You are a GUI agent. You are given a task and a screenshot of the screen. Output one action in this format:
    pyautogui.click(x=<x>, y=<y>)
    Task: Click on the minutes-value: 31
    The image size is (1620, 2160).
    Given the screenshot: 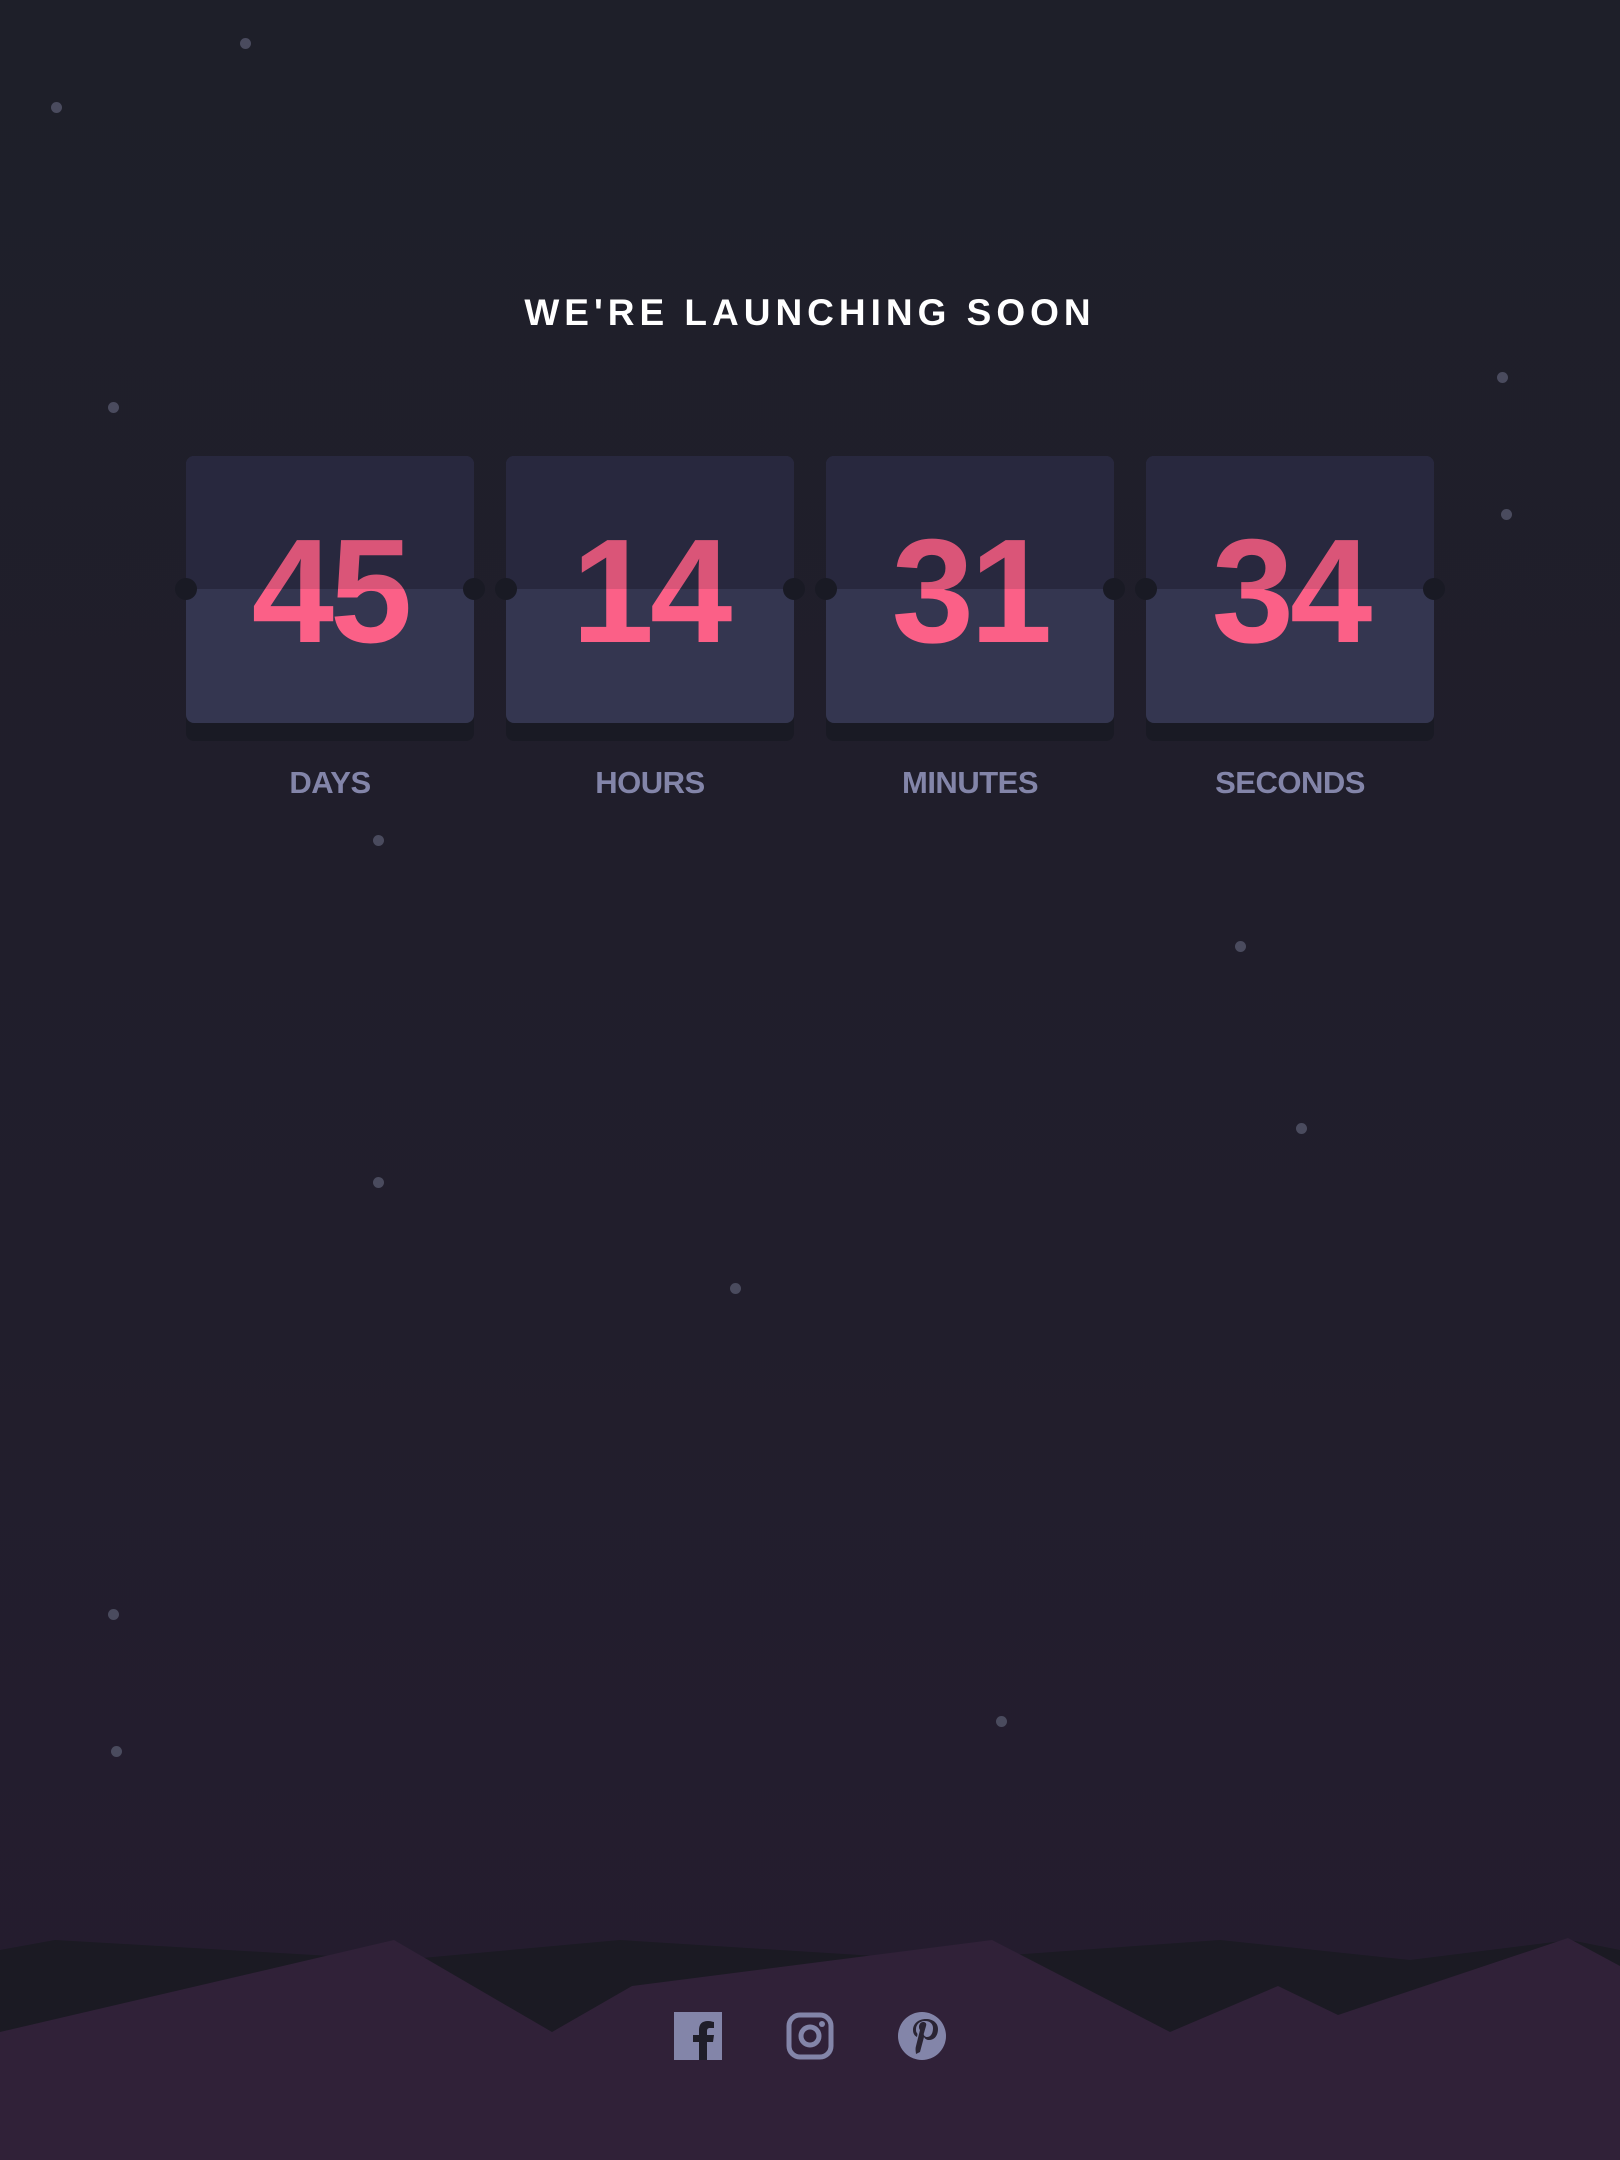 What is the action you would take?
    pyautogui.click(x=972, y=591)
    